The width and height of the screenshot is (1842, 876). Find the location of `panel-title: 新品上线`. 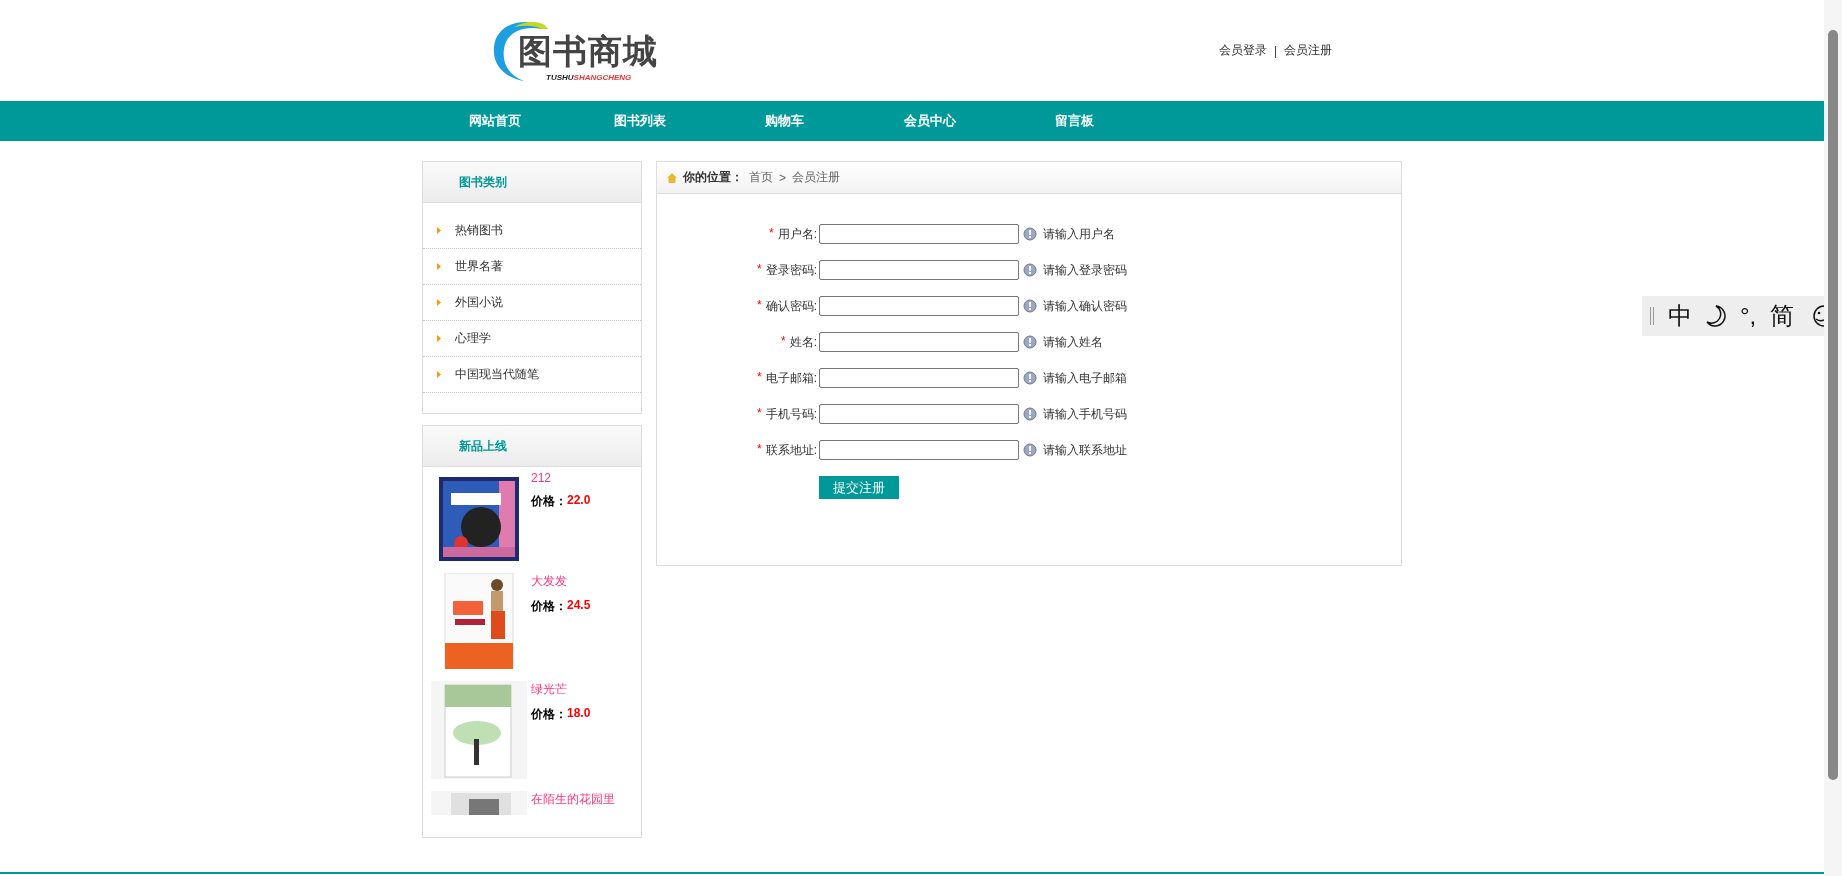

panel-title: 新品上线 is located at coordinates (483, 446).